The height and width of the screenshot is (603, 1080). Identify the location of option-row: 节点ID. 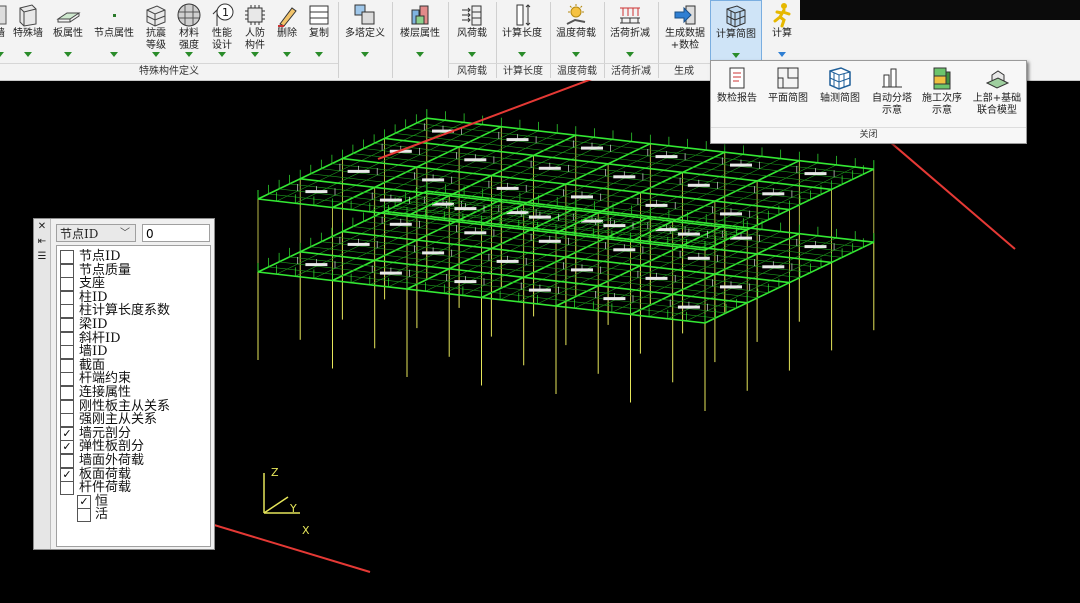
(132, 257).